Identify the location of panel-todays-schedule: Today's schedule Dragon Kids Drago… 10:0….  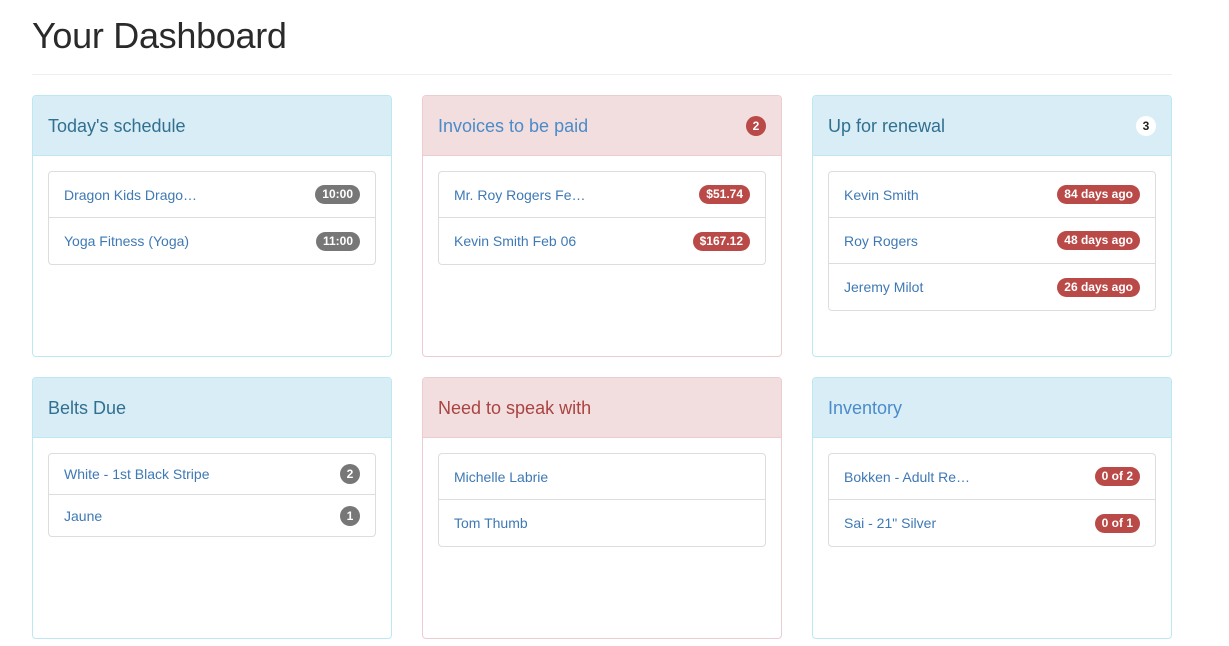
(212, 226).